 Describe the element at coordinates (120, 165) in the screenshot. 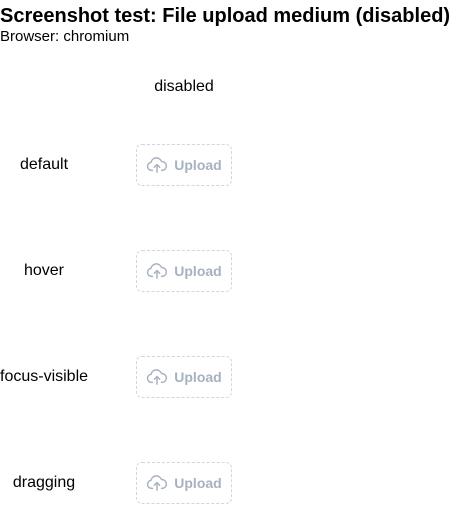

I see `state-row-default: default Upload` at that location.